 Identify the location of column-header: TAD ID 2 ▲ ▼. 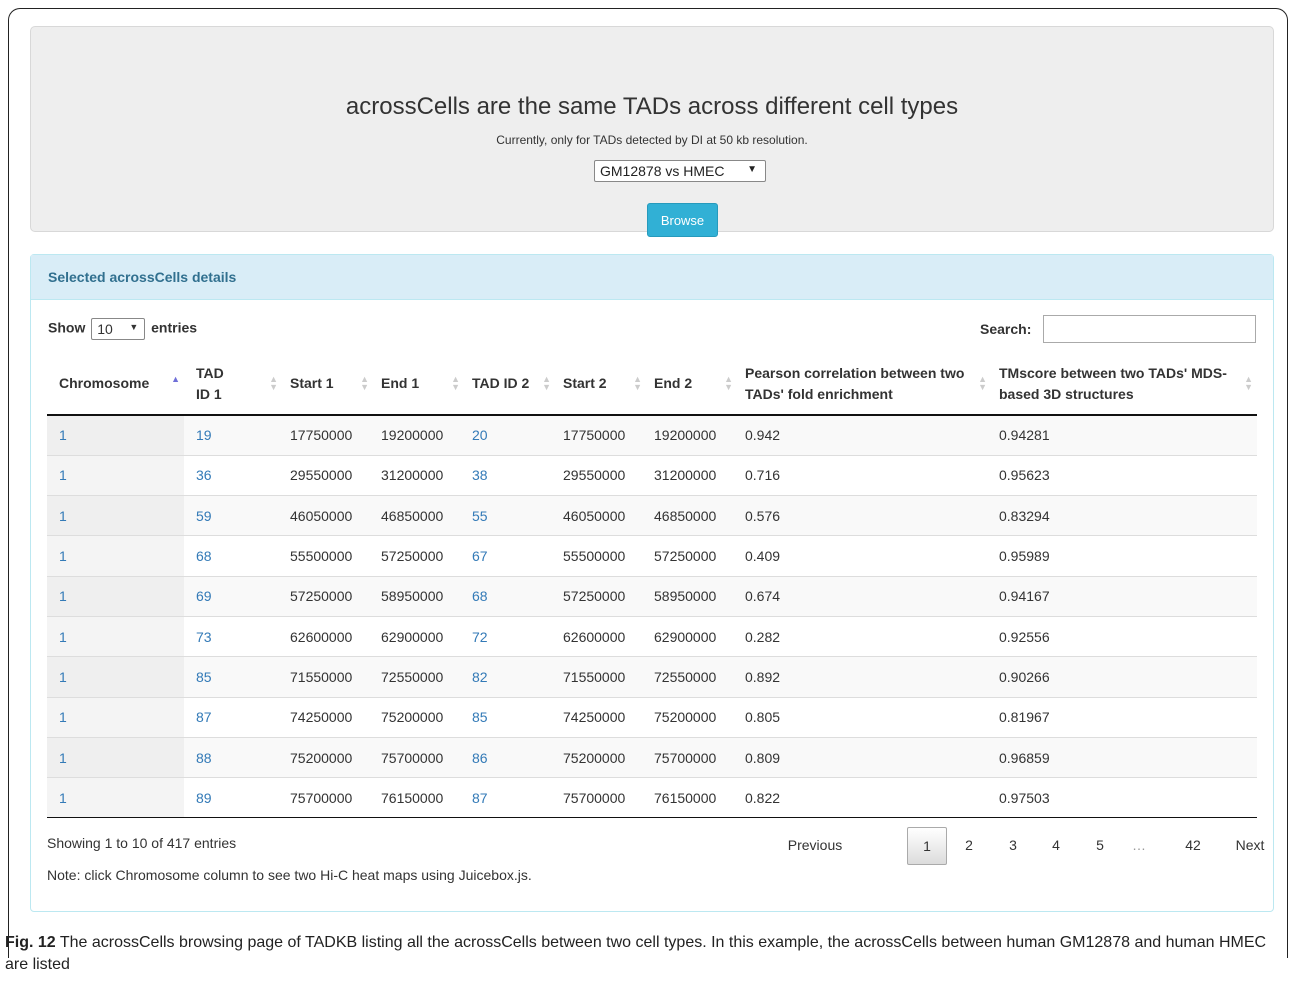
(509, 384).